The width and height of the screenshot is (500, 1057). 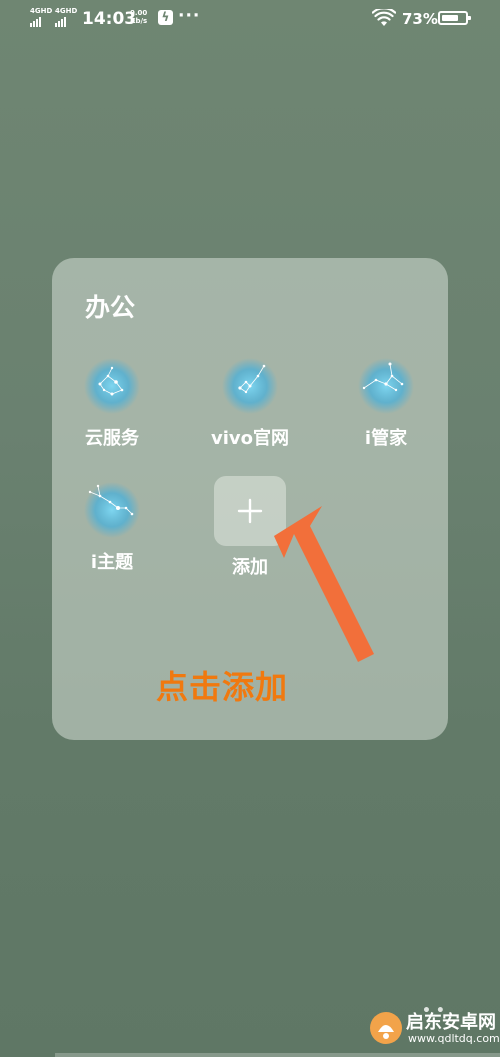 I want to click on app-cloud-service: 云服务, so click(x=112, y=413).